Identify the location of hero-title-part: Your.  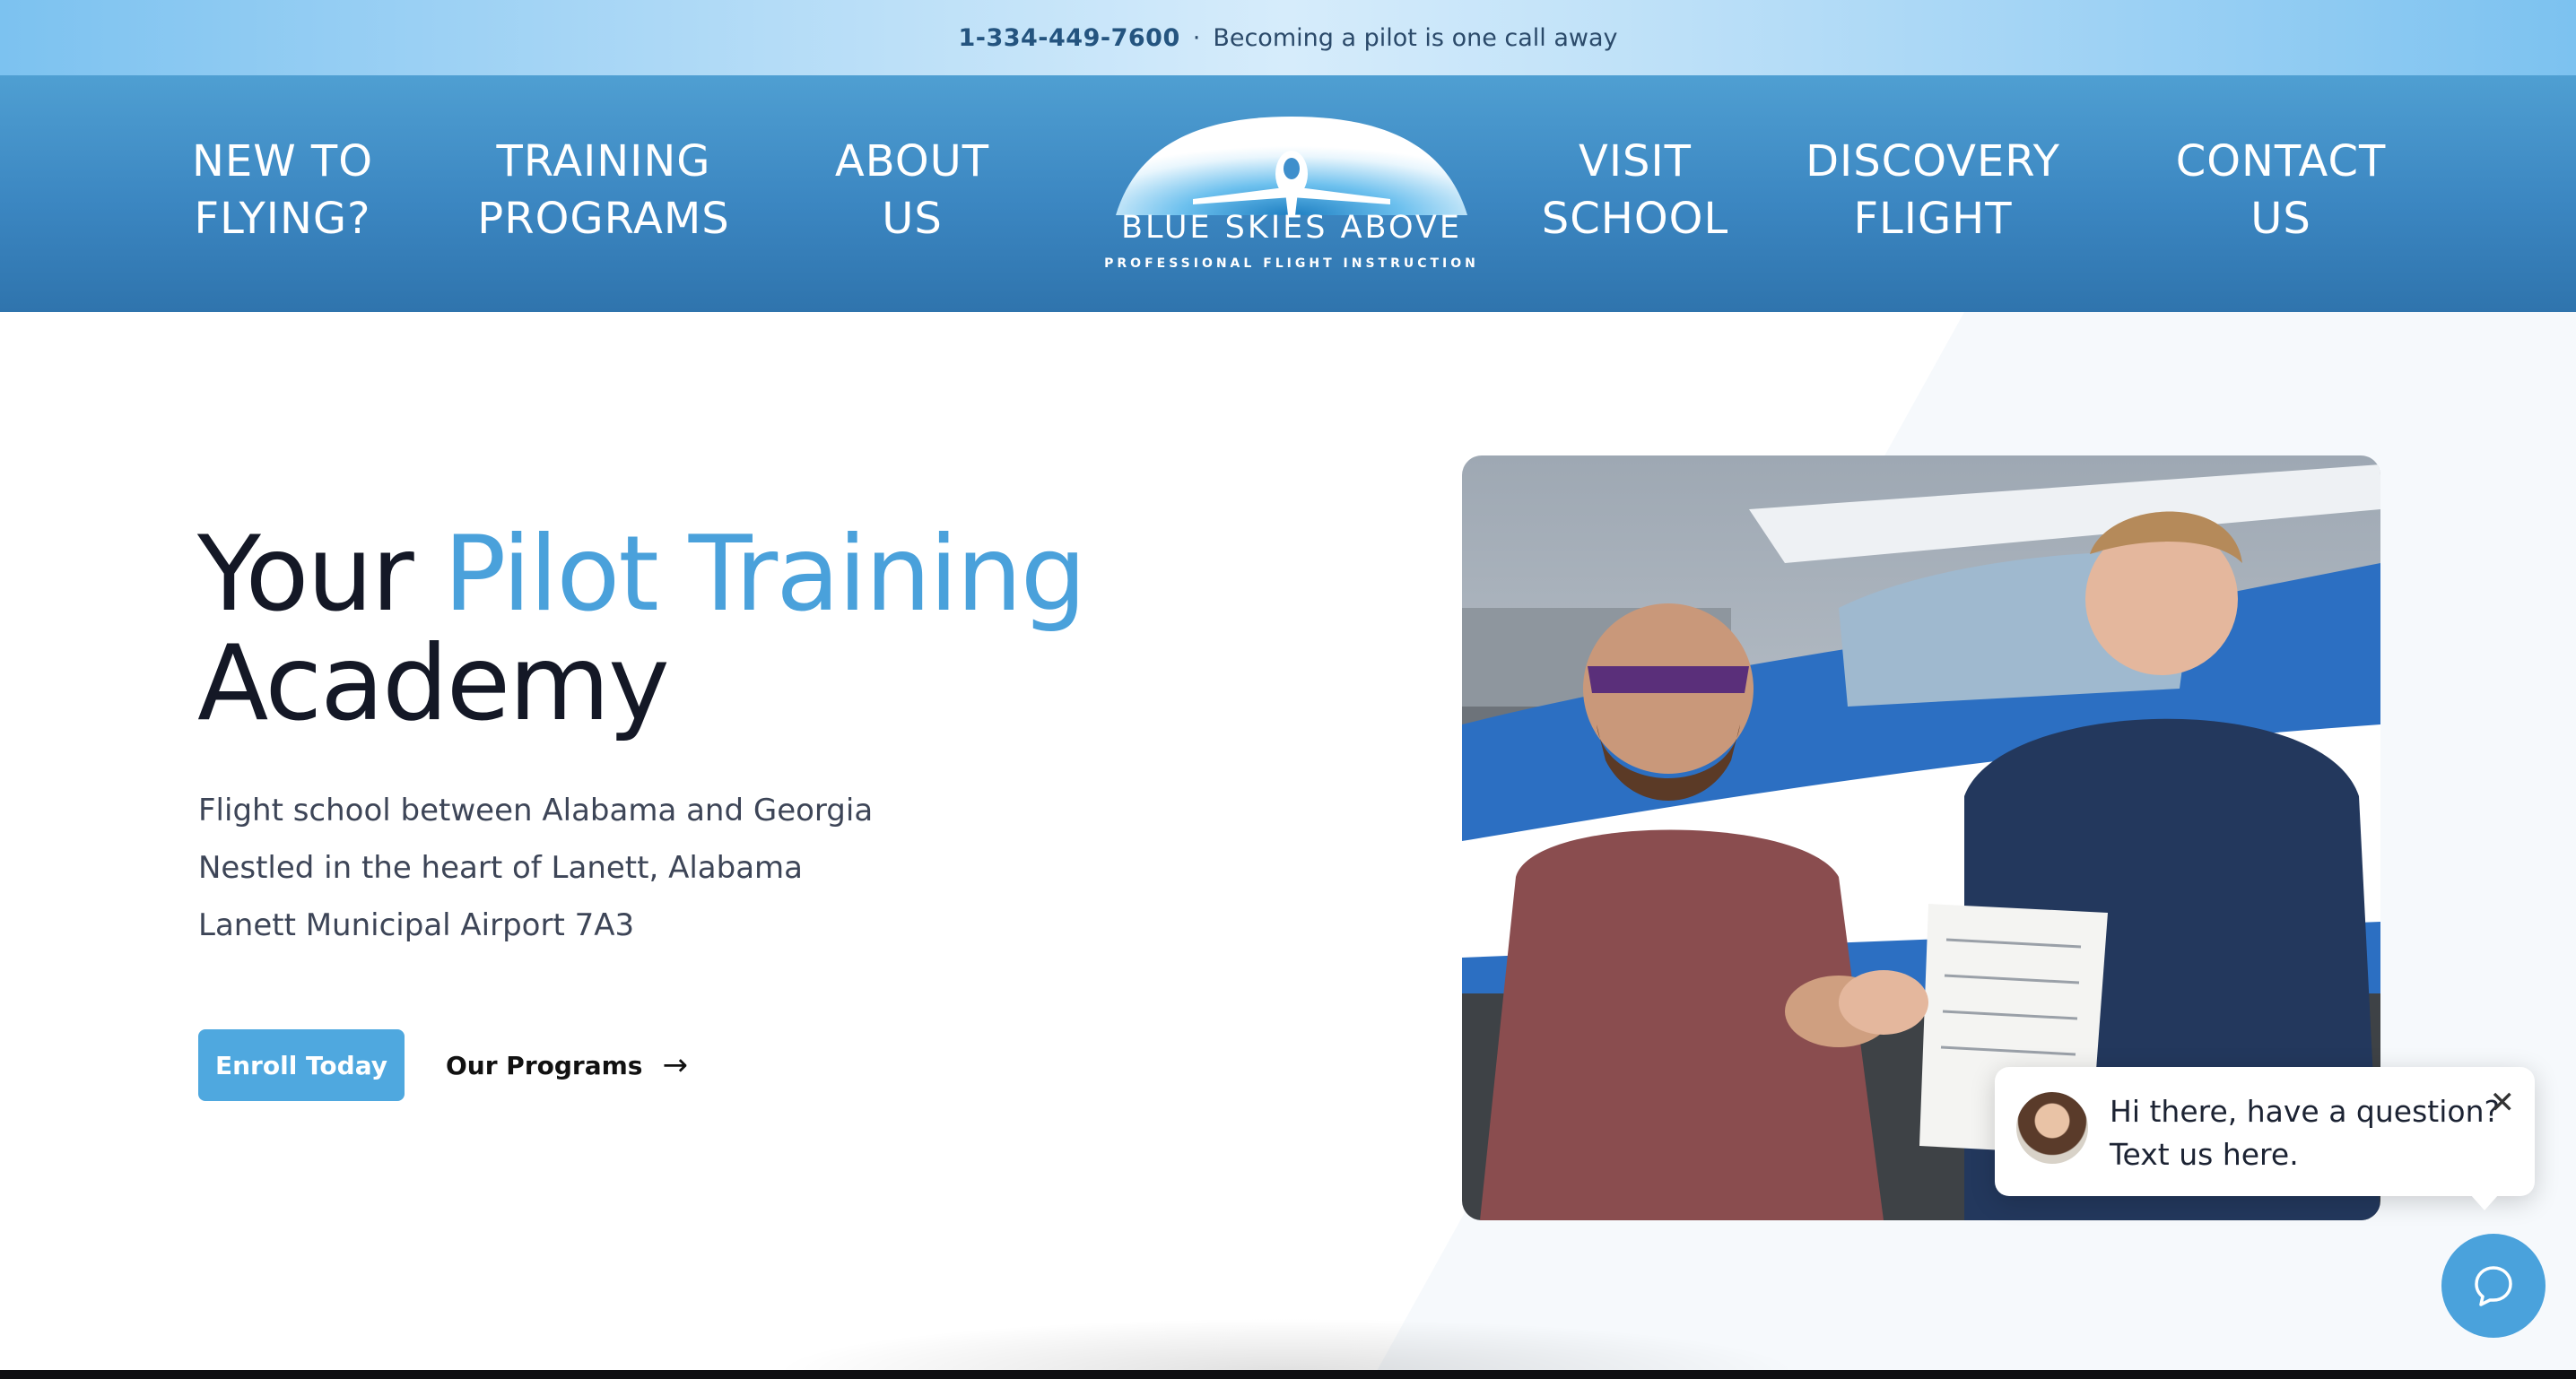
(320, 575).